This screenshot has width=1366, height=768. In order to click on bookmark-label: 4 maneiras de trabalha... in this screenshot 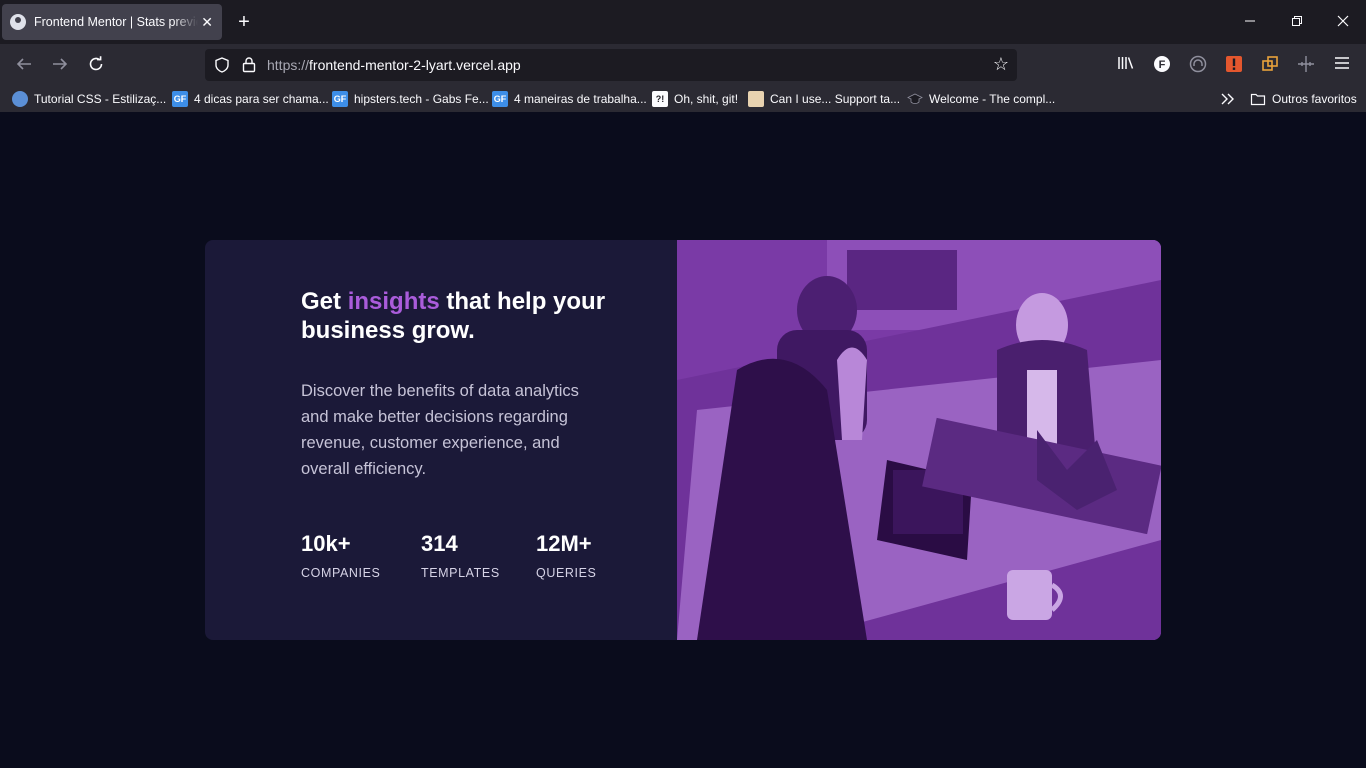, I will do `click(580, 99)`.